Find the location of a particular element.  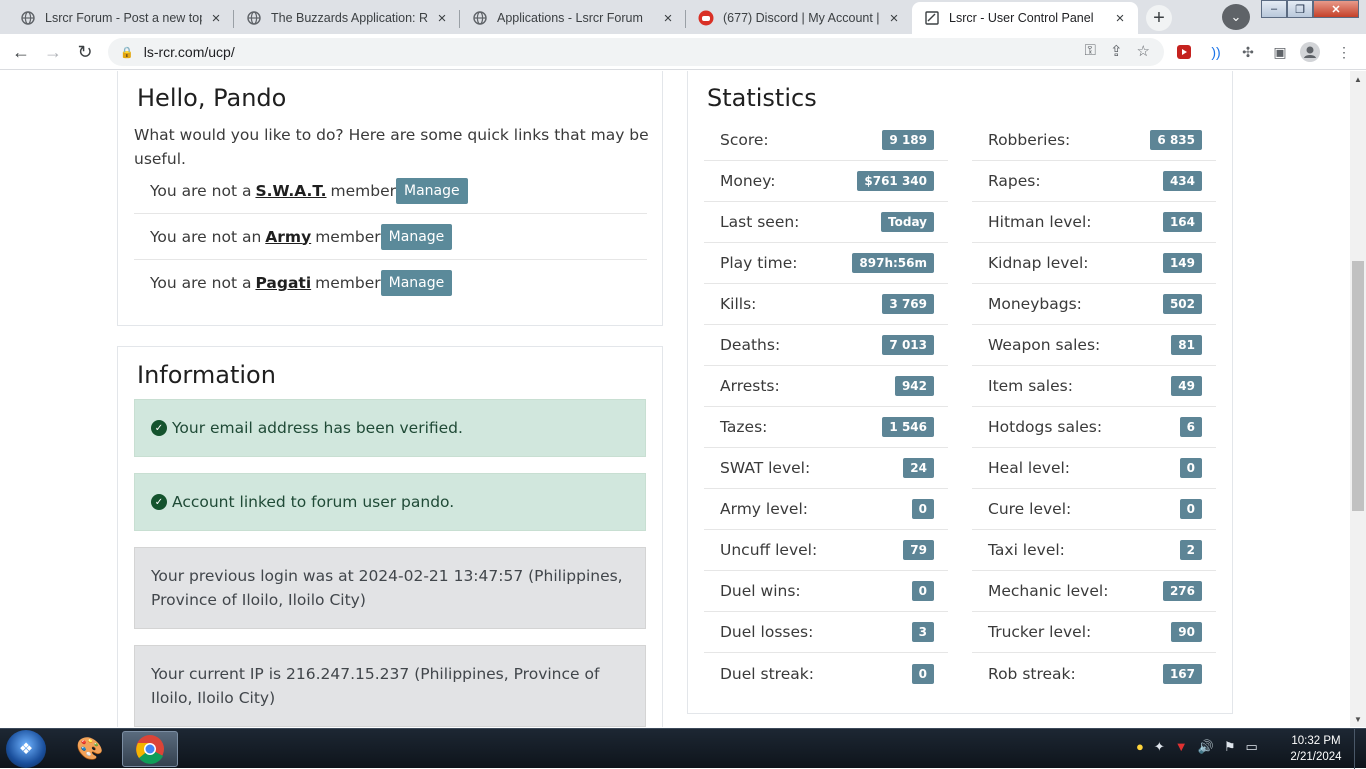

maximize-icon: ❐ is located at coordinates (1300, 9).